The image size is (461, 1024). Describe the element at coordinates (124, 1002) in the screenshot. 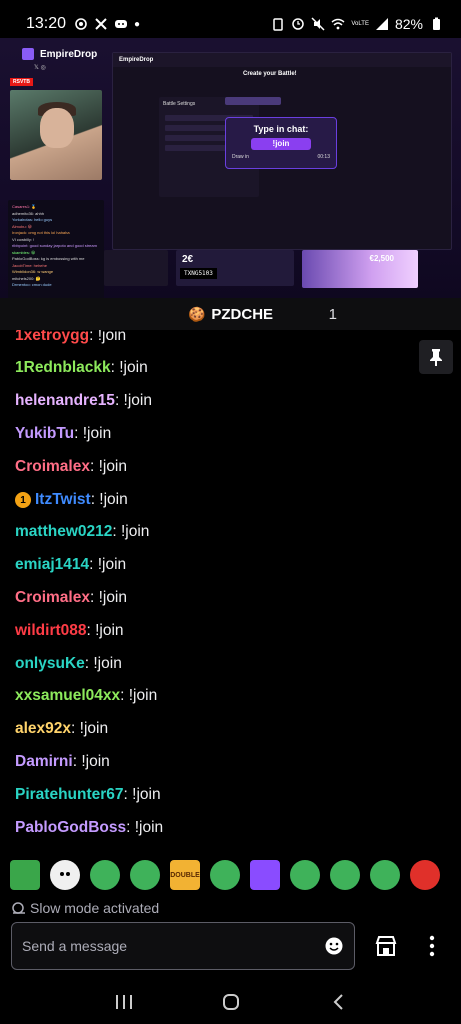

I see `recent-apps-button` at that location.